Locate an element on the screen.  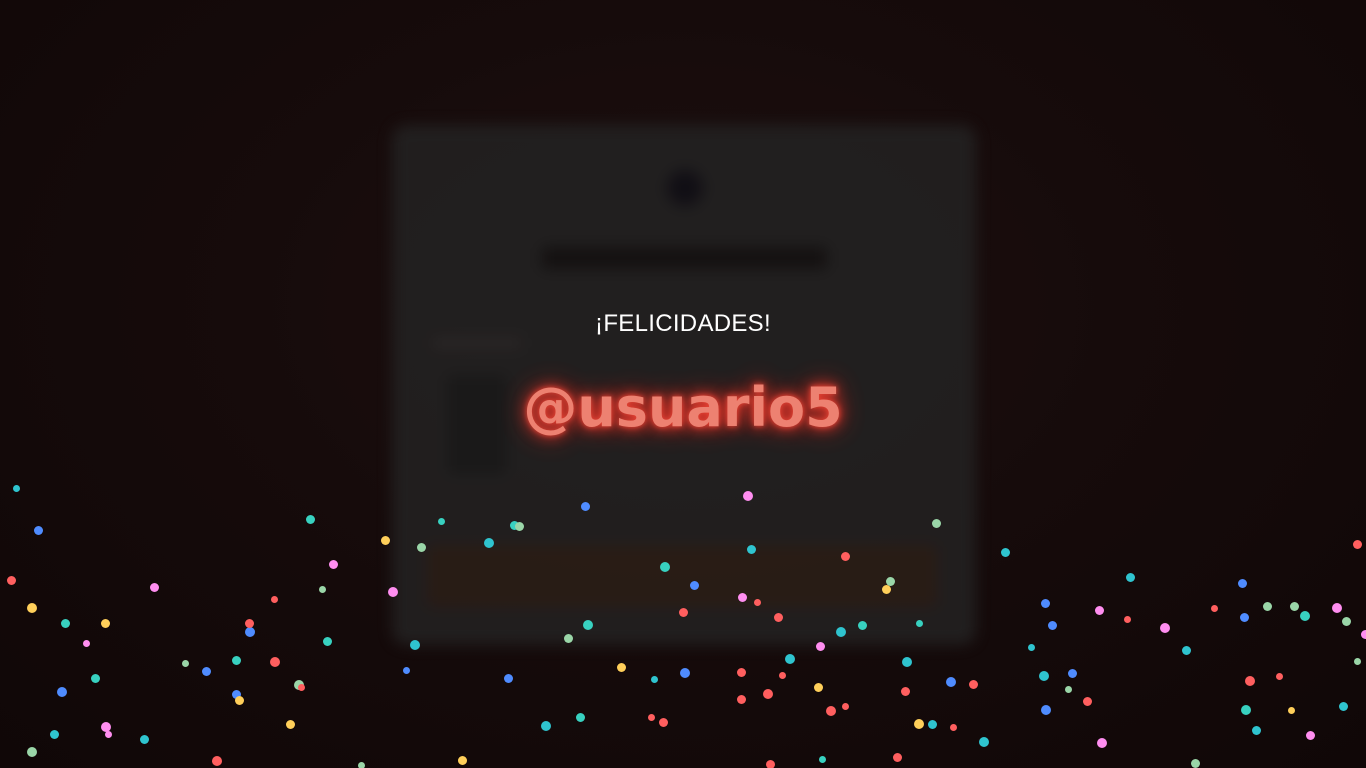
blurred-logo-icon is located at coordinates (685, 188).